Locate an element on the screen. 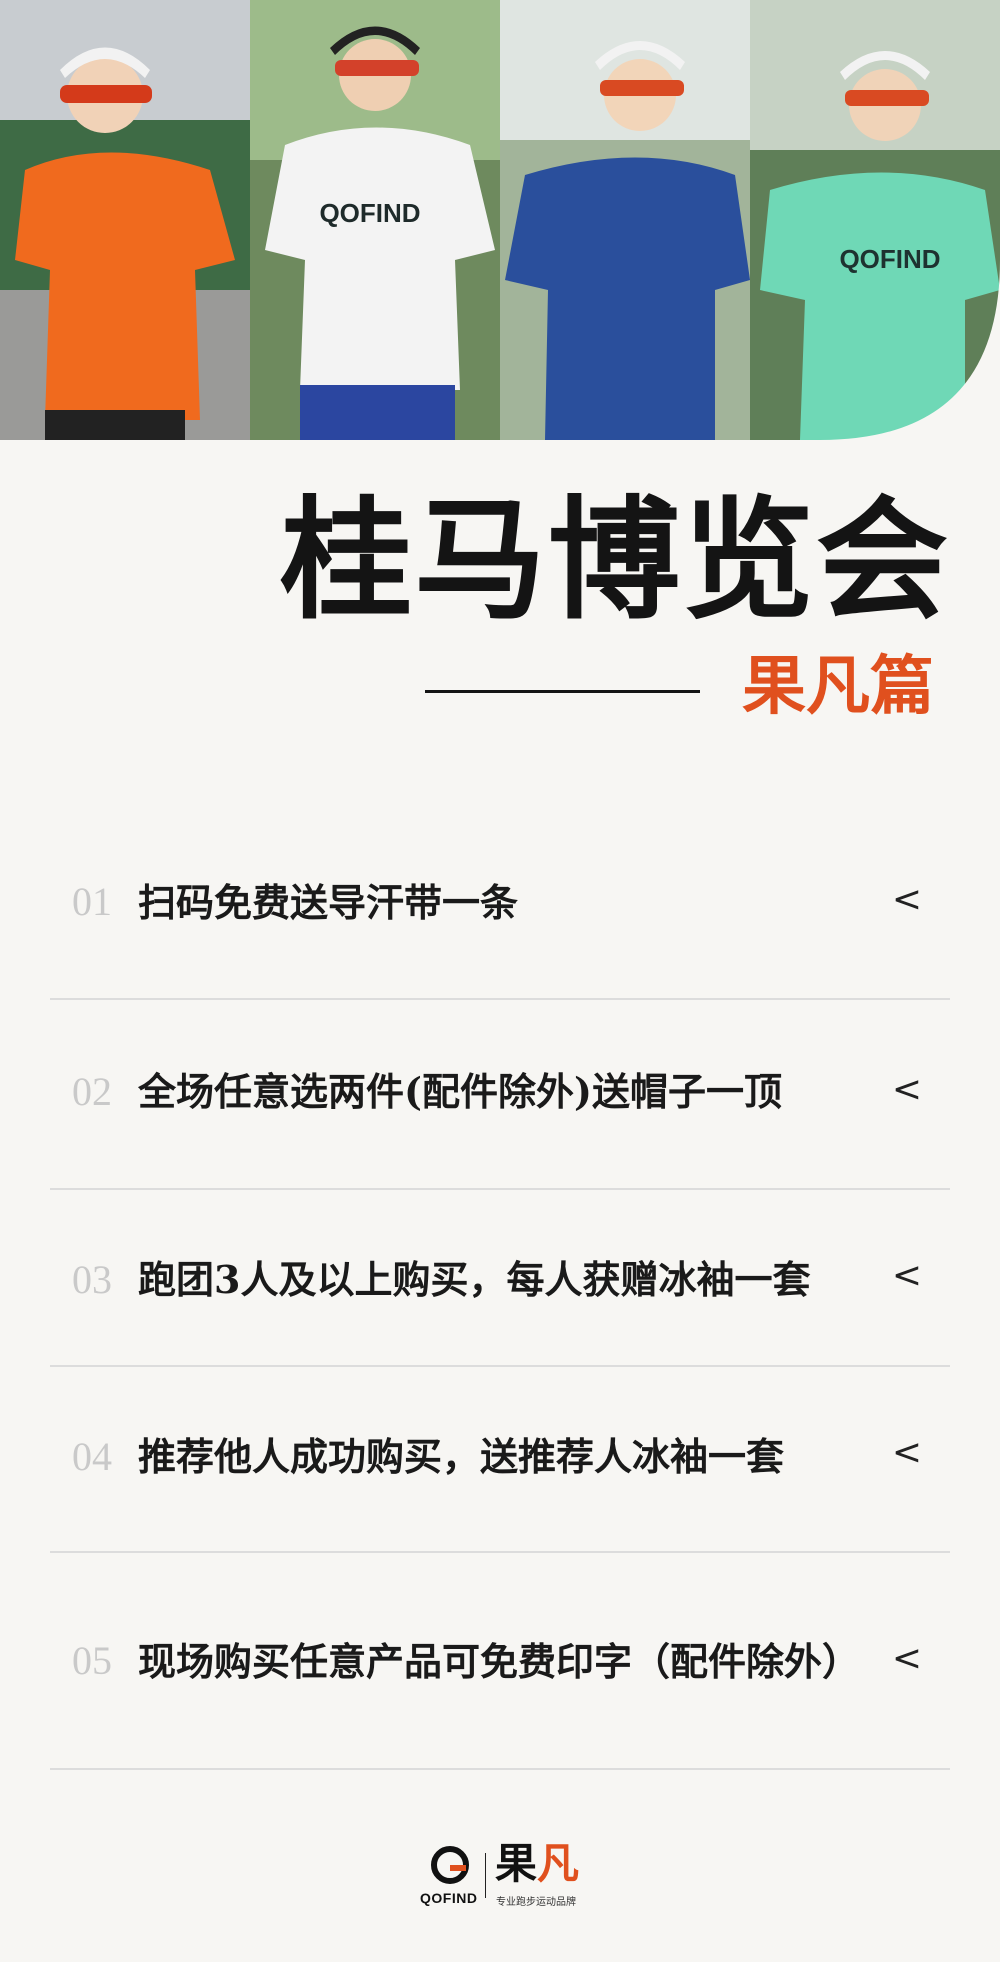  brand-wordmark: QOFIND is located at coordinates (449, 1898).